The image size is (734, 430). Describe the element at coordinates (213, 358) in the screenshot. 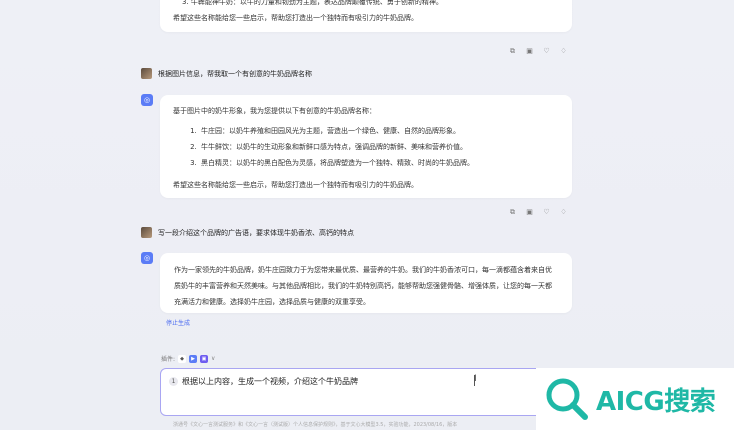

I see `chevron-down-icon: ∨` at that location.